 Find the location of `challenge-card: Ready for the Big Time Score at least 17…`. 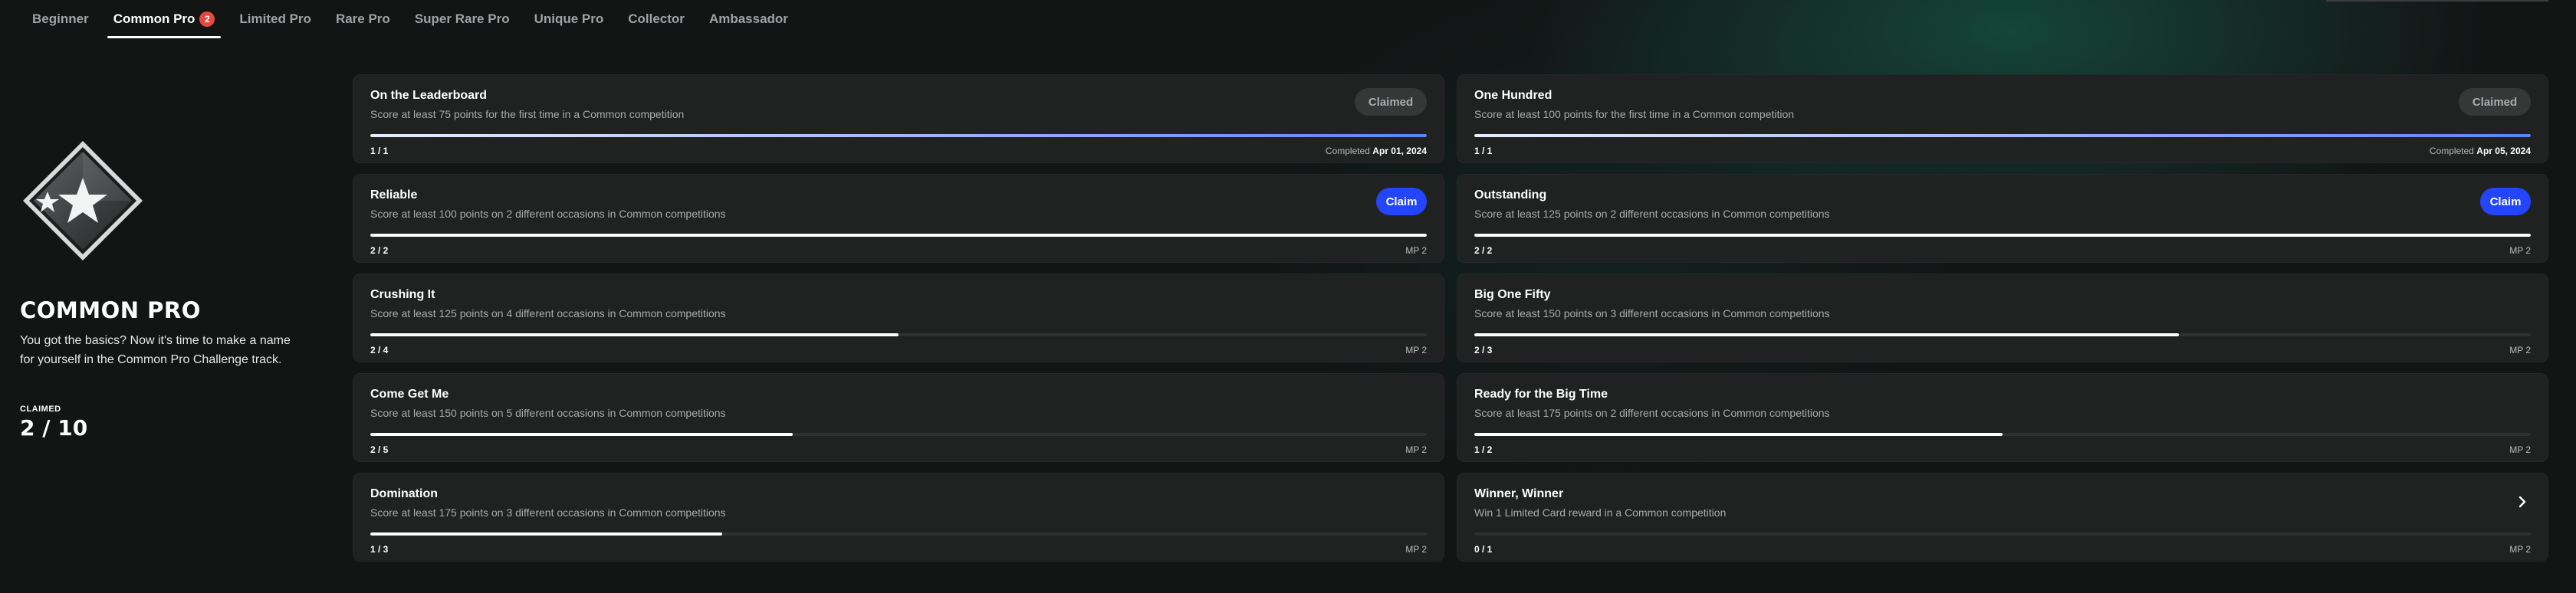

challenge-card: Ready for the Big Time Score at least 17… is located at coordinates (2003, 417).